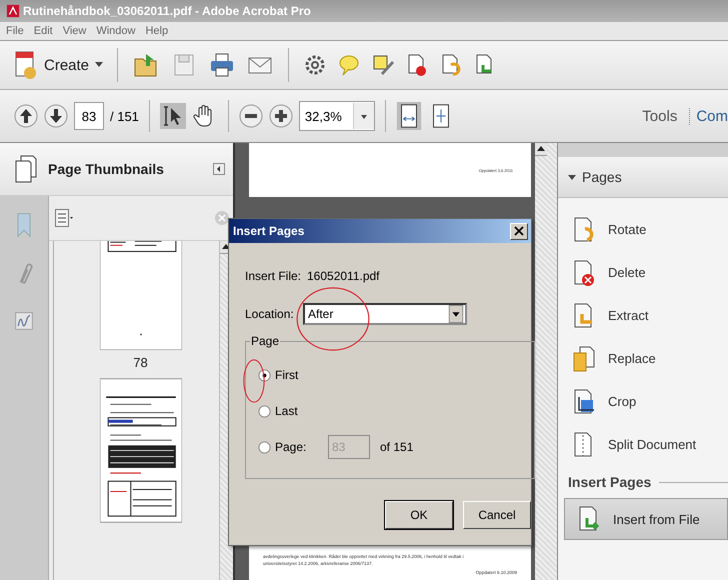  I want to click on menu-item: File, so click(15, 31).